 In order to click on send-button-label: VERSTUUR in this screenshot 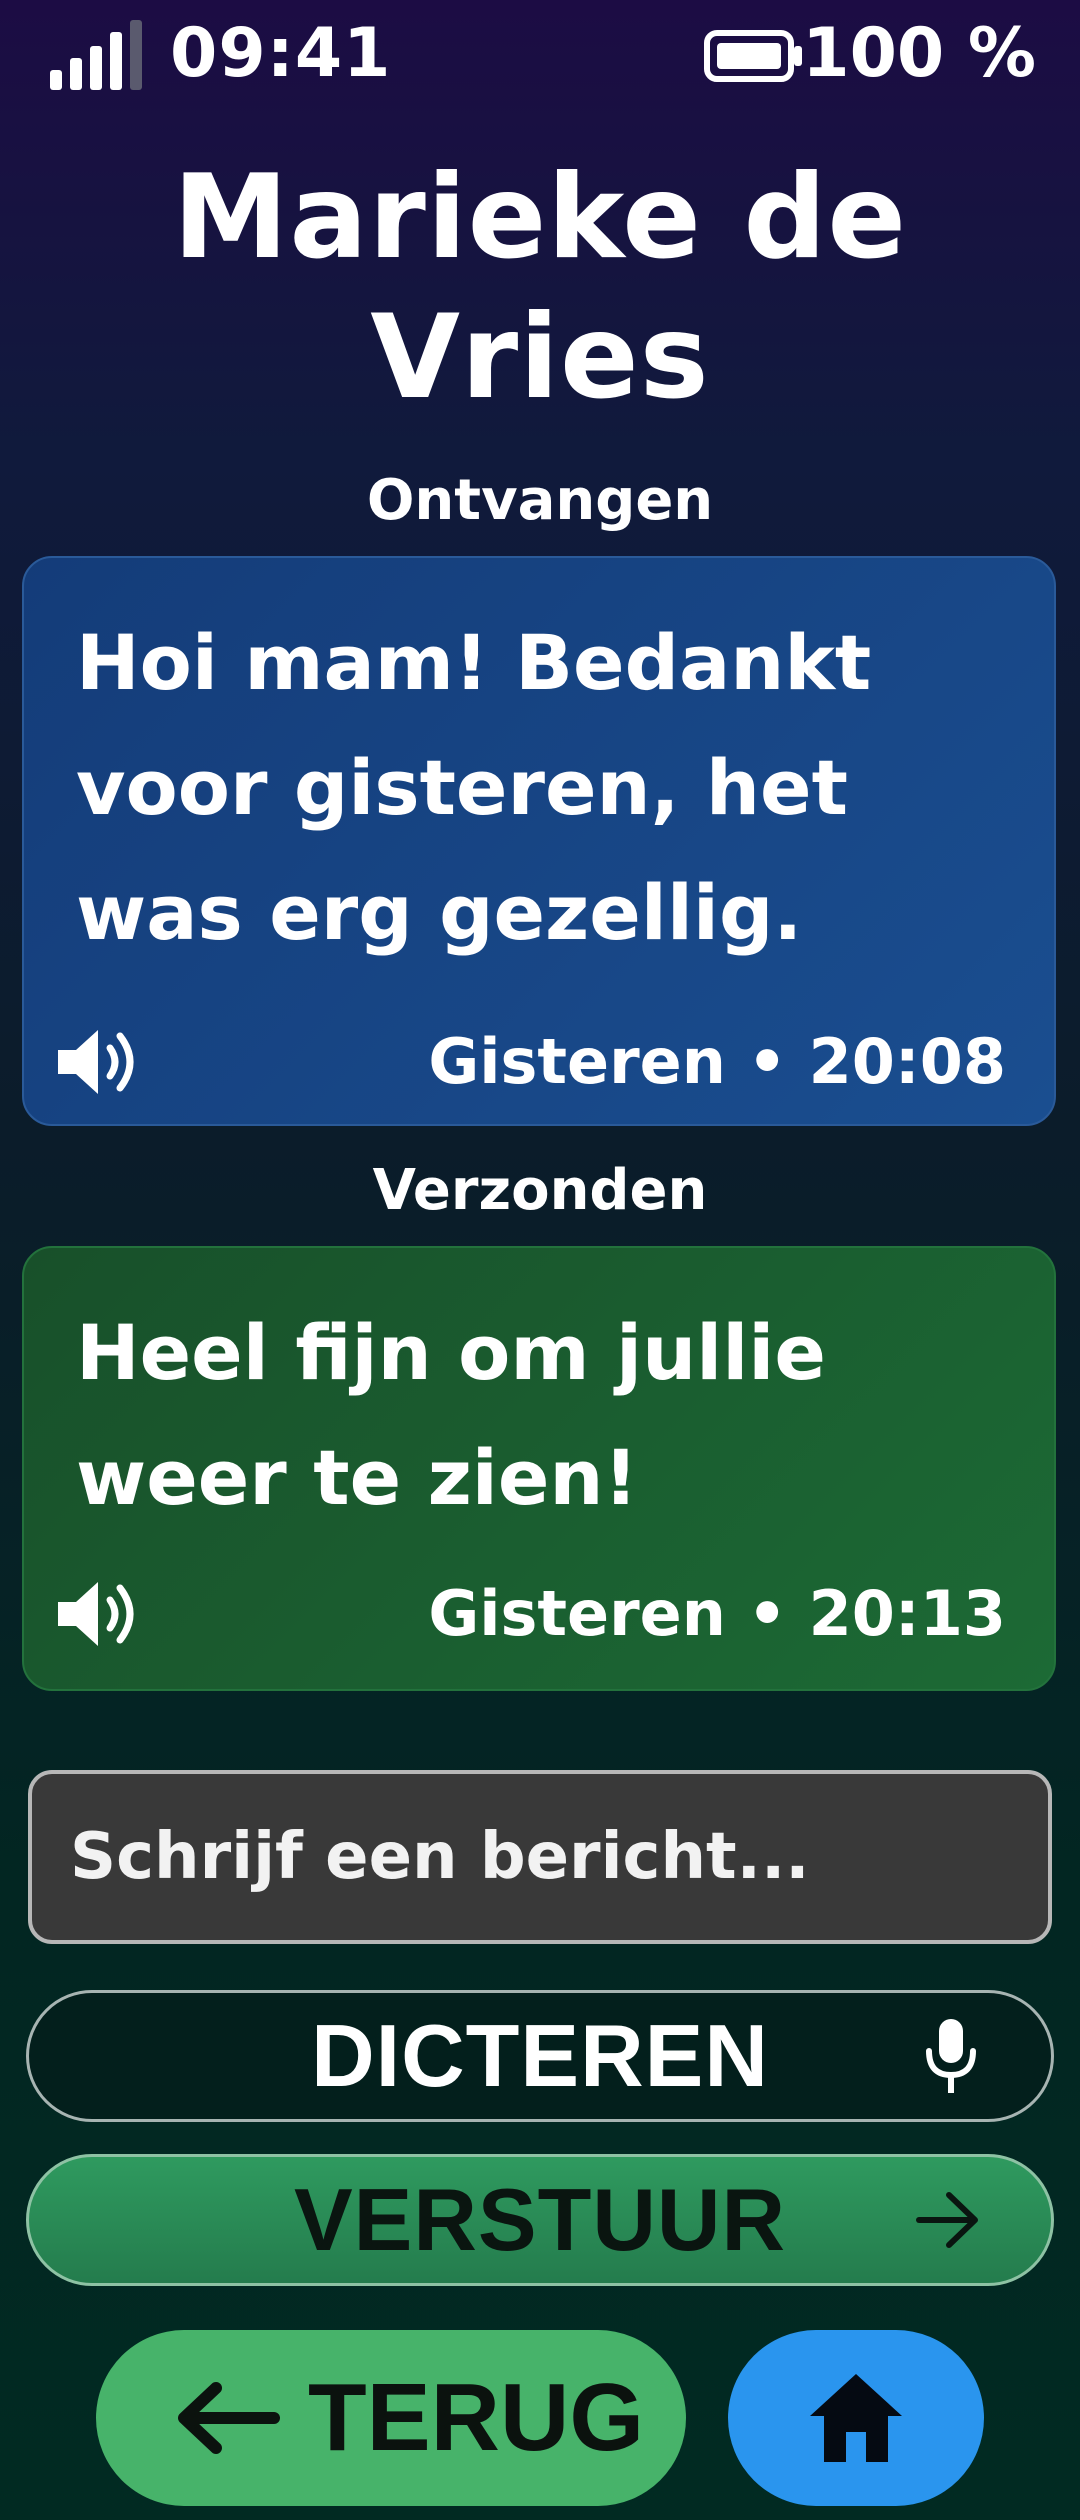, I will do `click(540, 2219)`.